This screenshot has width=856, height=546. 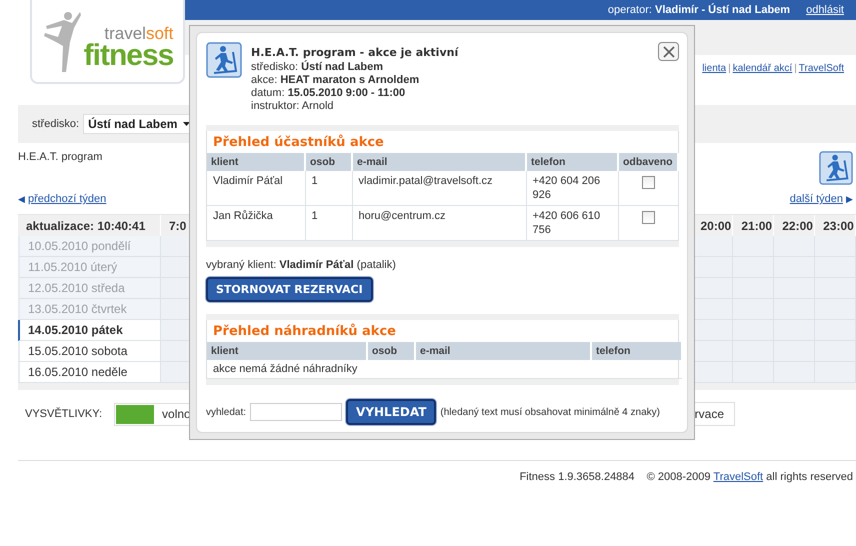 What do you see at coordinates (67, 199) in the screenshot?
I see `previous-week-link: předchozí týden` at bounding box center [67, 199].